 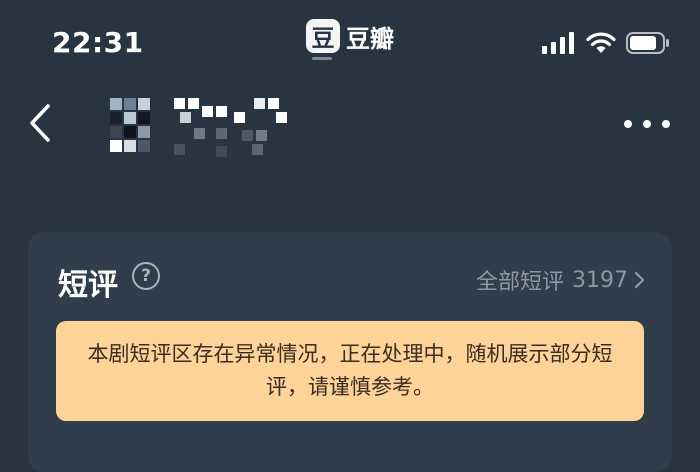 I want to click on cellular-signal-icon, so click(x=558, y=43).